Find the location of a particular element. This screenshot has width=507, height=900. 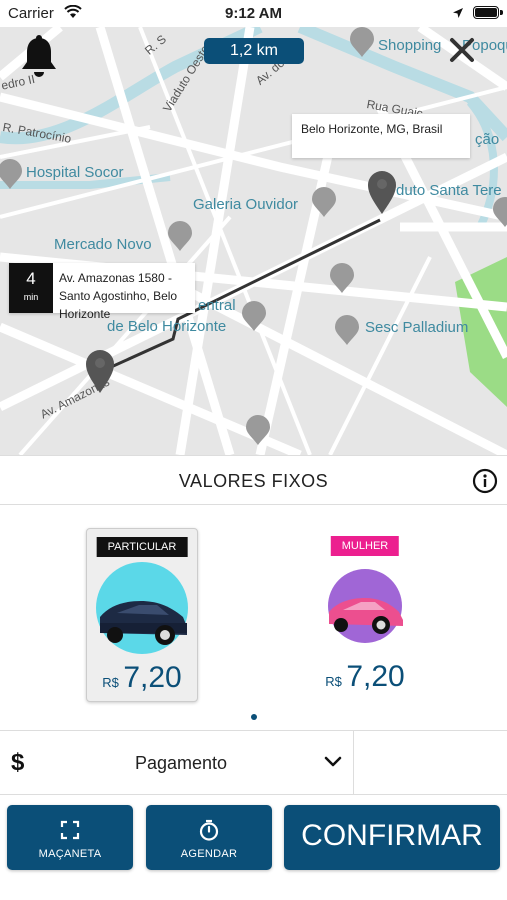

expand-icon is located at coordinates (70, 830).